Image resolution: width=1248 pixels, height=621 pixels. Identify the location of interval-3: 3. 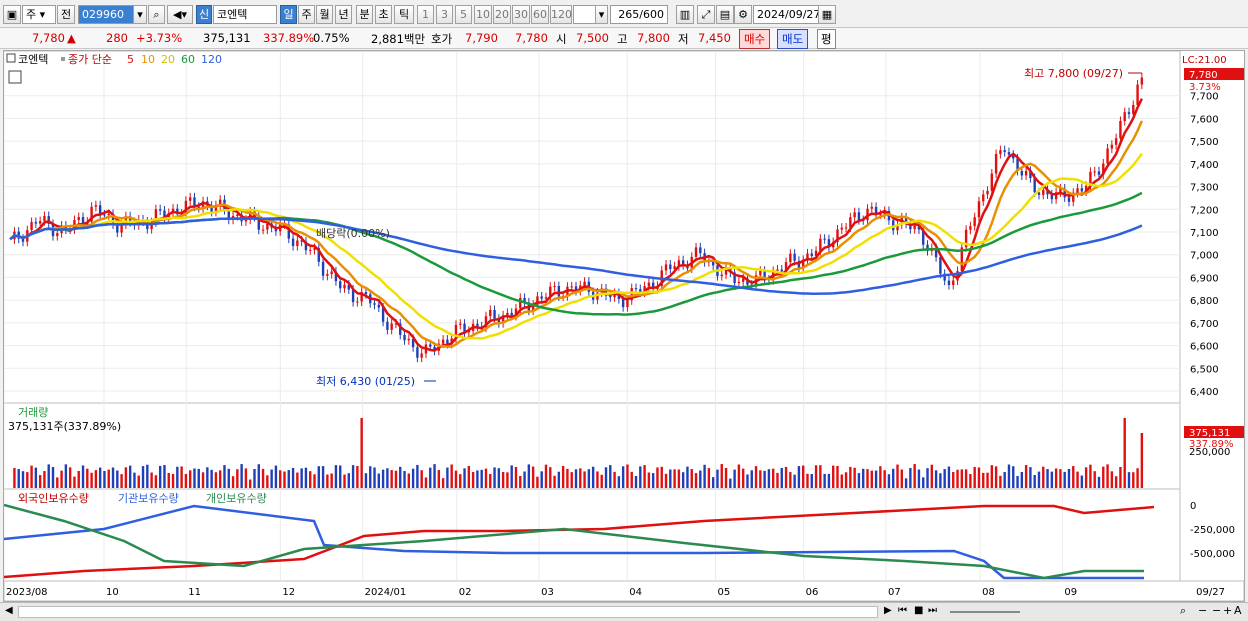
(444, 14).